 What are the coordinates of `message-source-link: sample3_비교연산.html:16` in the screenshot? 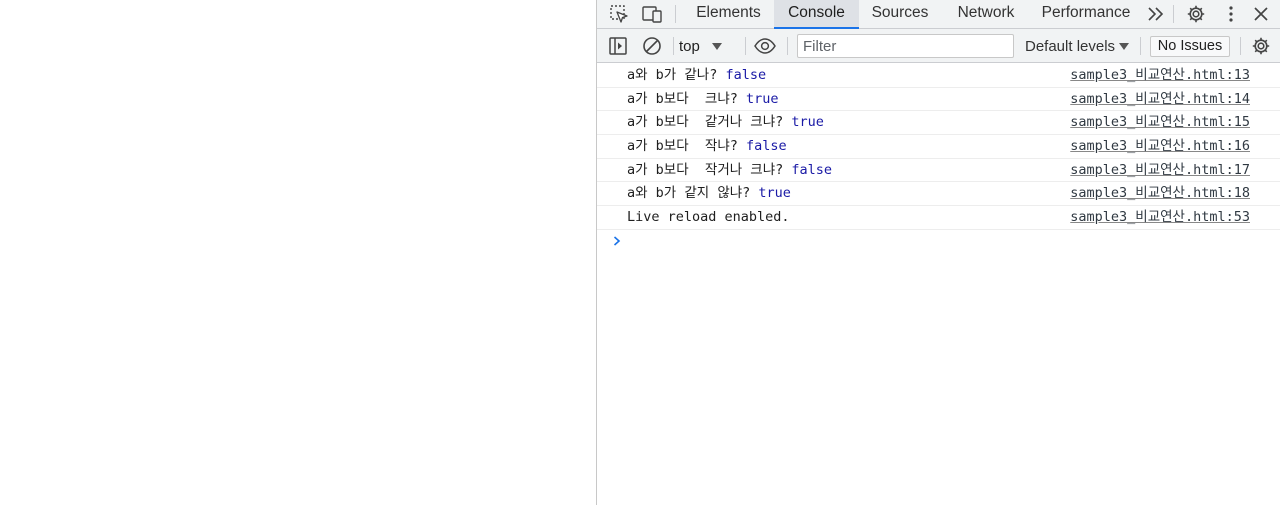 It's located at (1160, 146).